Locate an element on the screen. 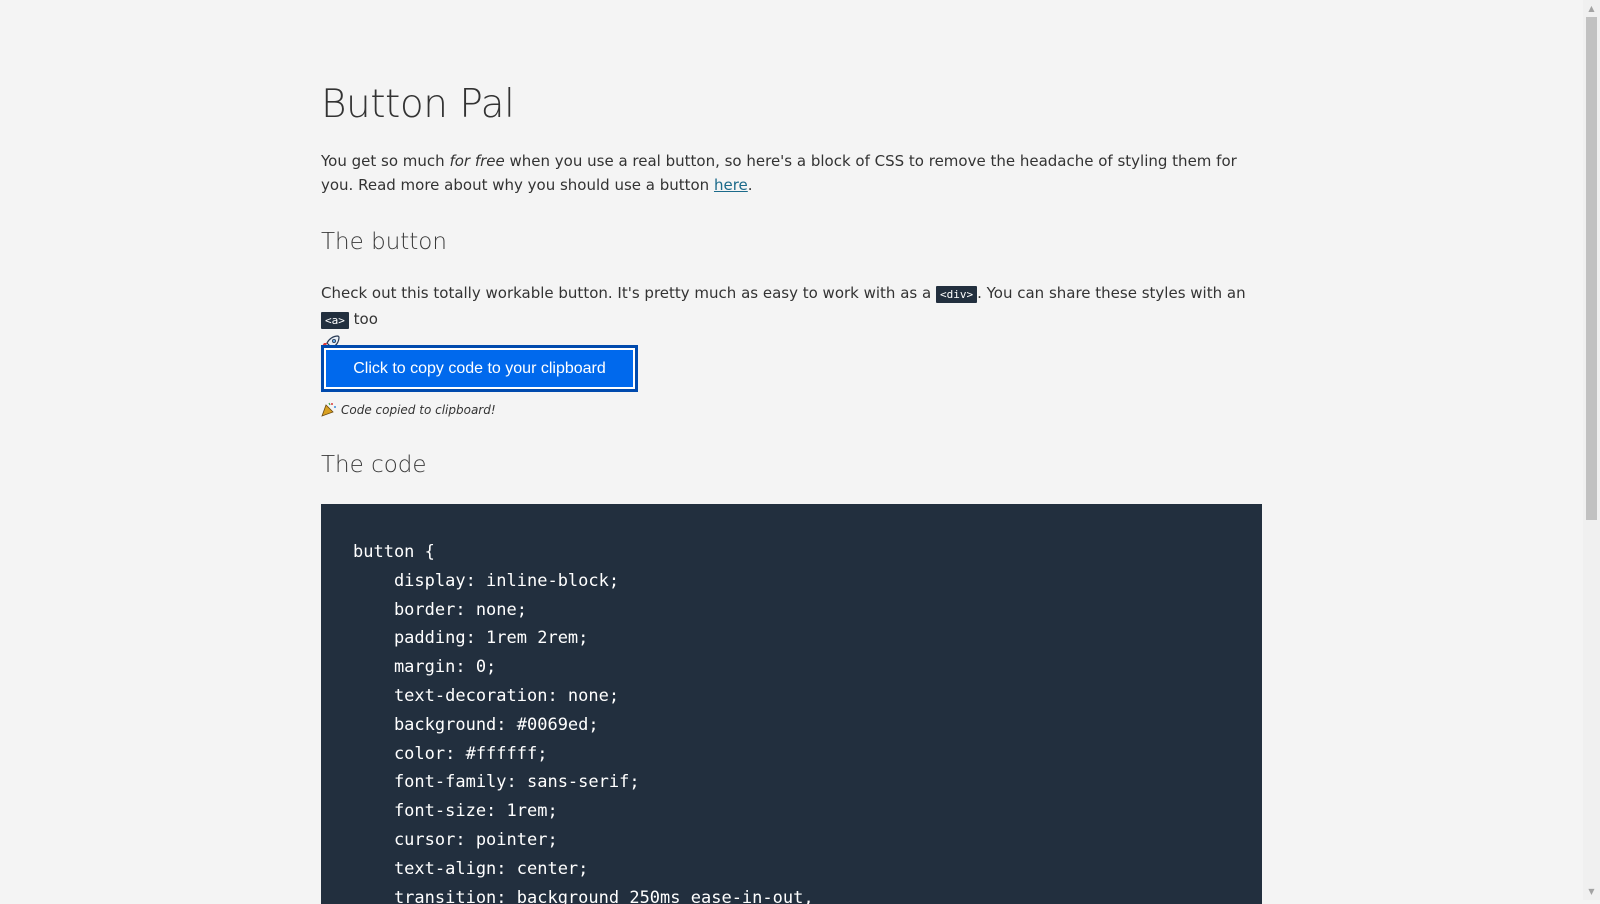  section-heading-button: The button is located at coordinates (384, 242).